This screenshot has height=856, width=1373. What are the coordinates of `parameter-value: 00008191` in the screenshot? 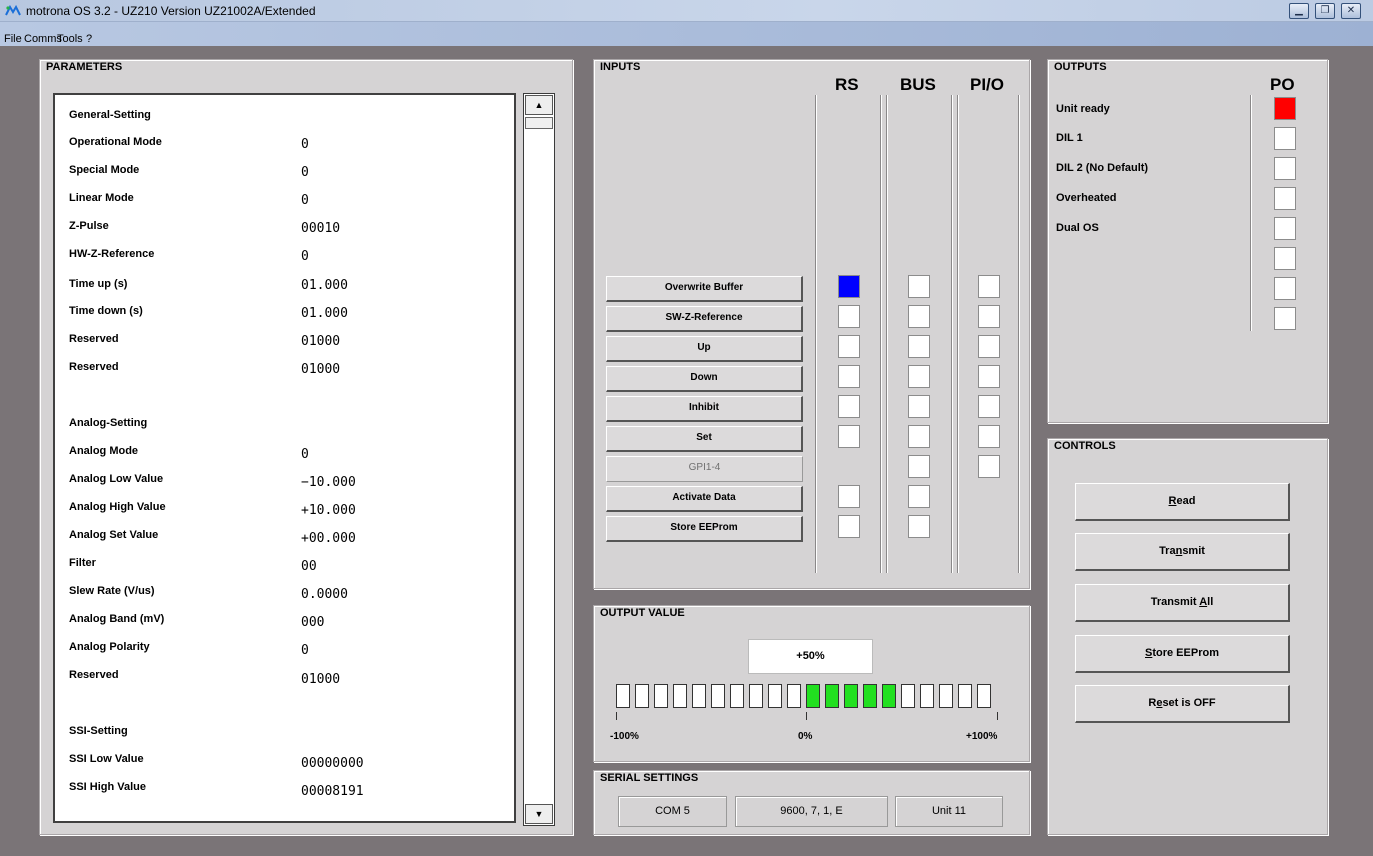 It's located at (332, 791).